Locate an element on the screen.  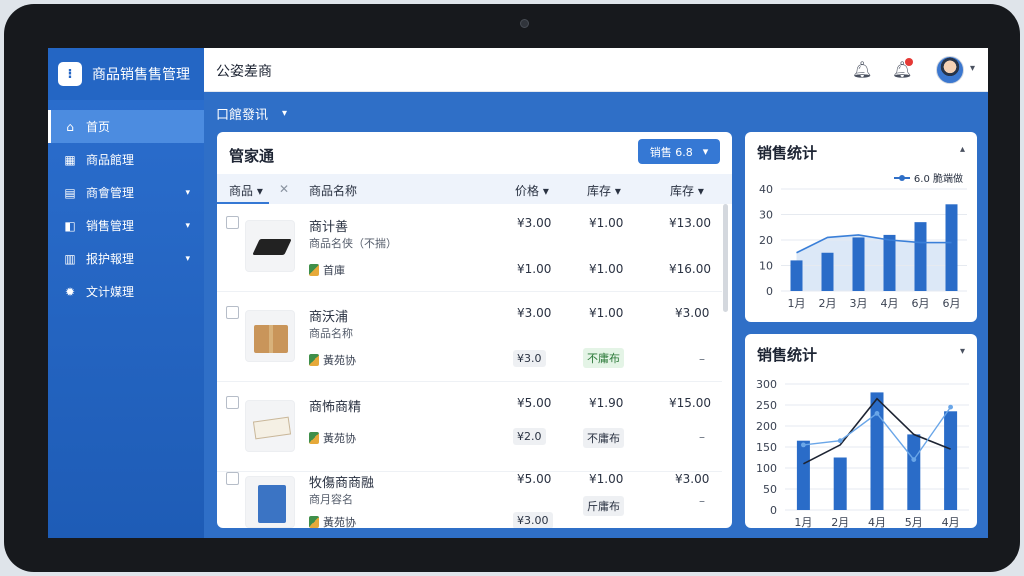
product-subtitle: 商品名侠（不揣） is located at coordinates (353, 243).